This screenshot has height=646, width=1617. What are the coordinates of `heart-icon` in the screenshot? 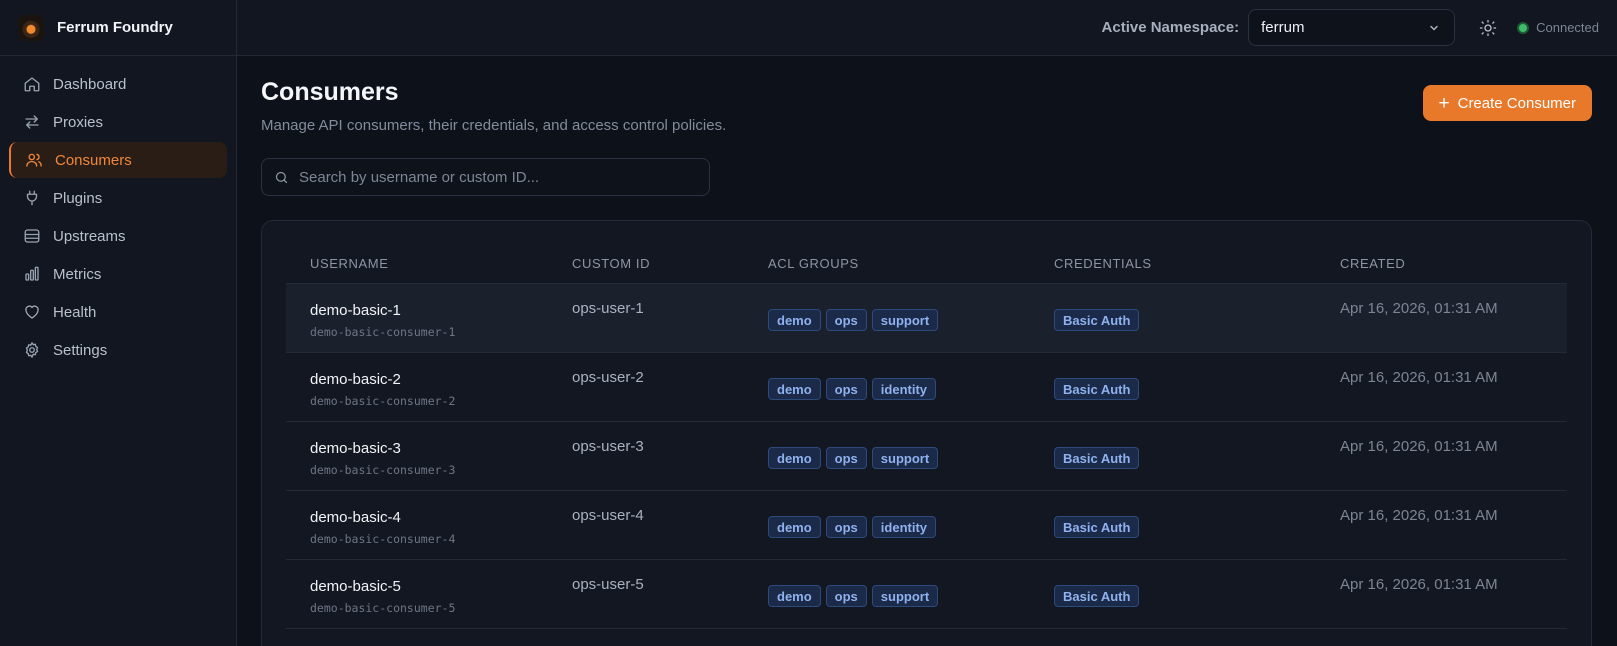 It's located at (32, 312).